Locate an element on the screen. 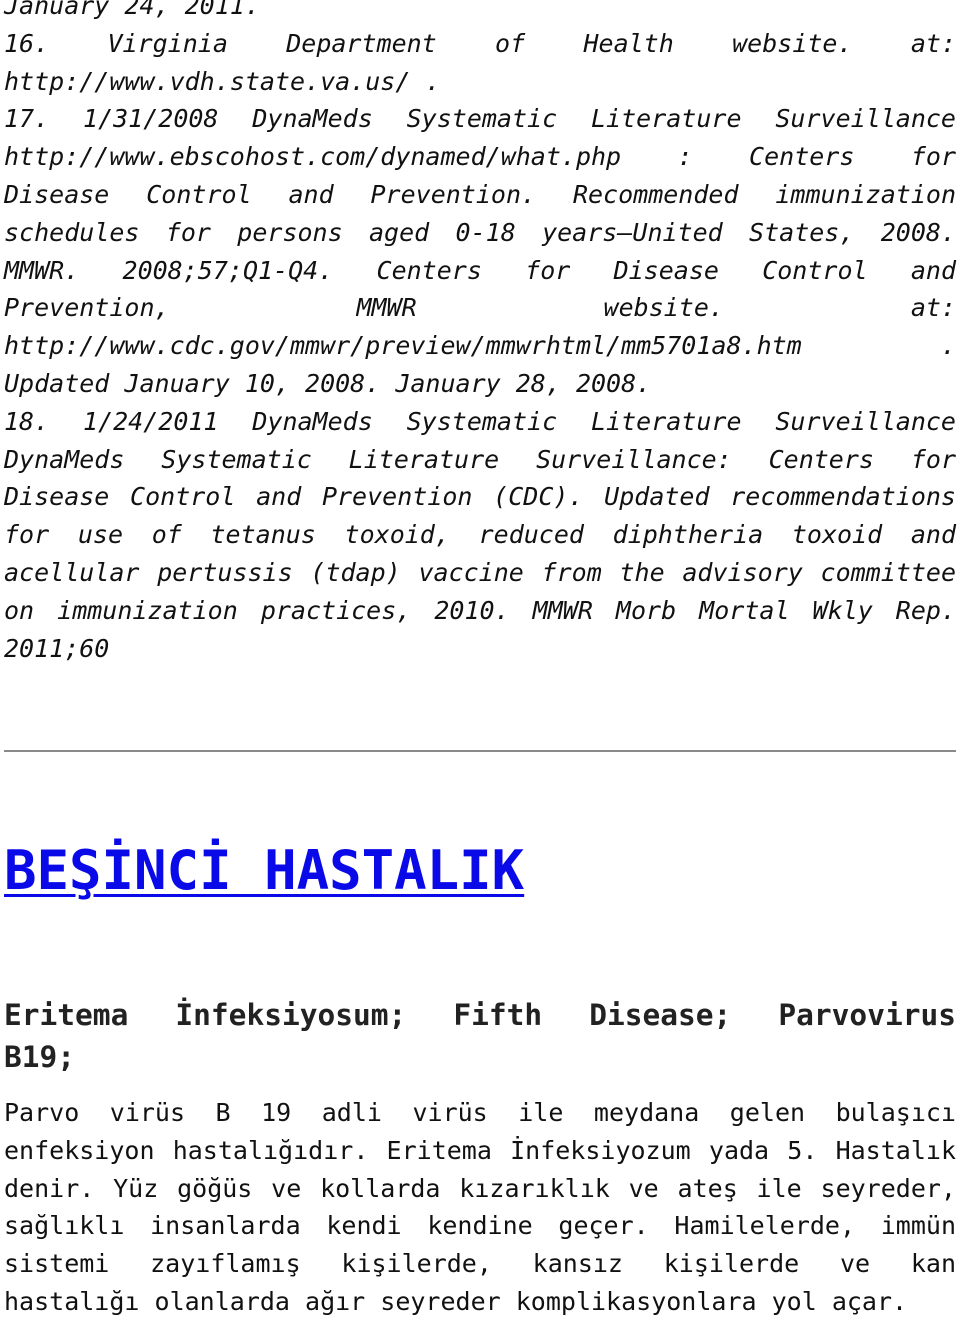 The image size is (960, 1321). reference-16-url-link: http://www.vdh.state.va.us/ . is located at coordinates (480, 82).